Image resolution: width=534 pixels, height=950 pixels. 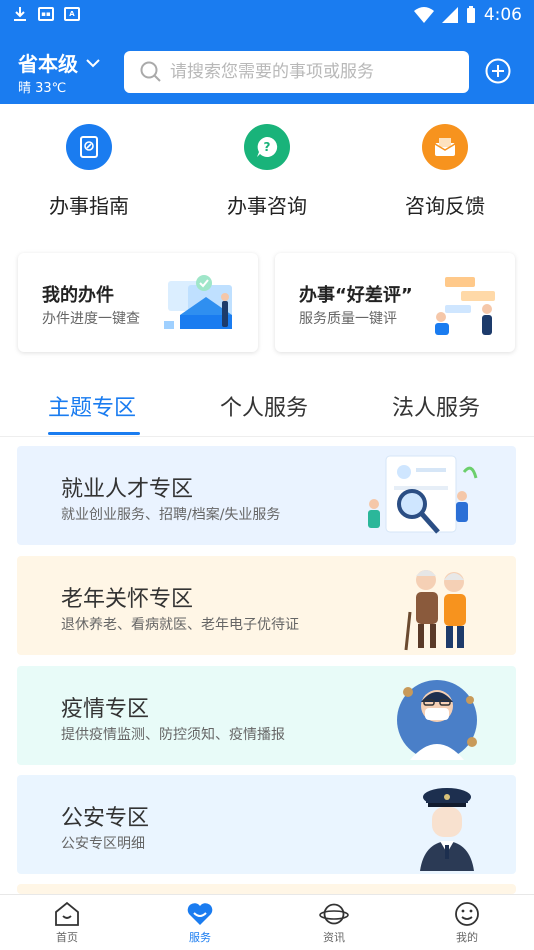 I want to click on search-box, so click(x=296, y=72).